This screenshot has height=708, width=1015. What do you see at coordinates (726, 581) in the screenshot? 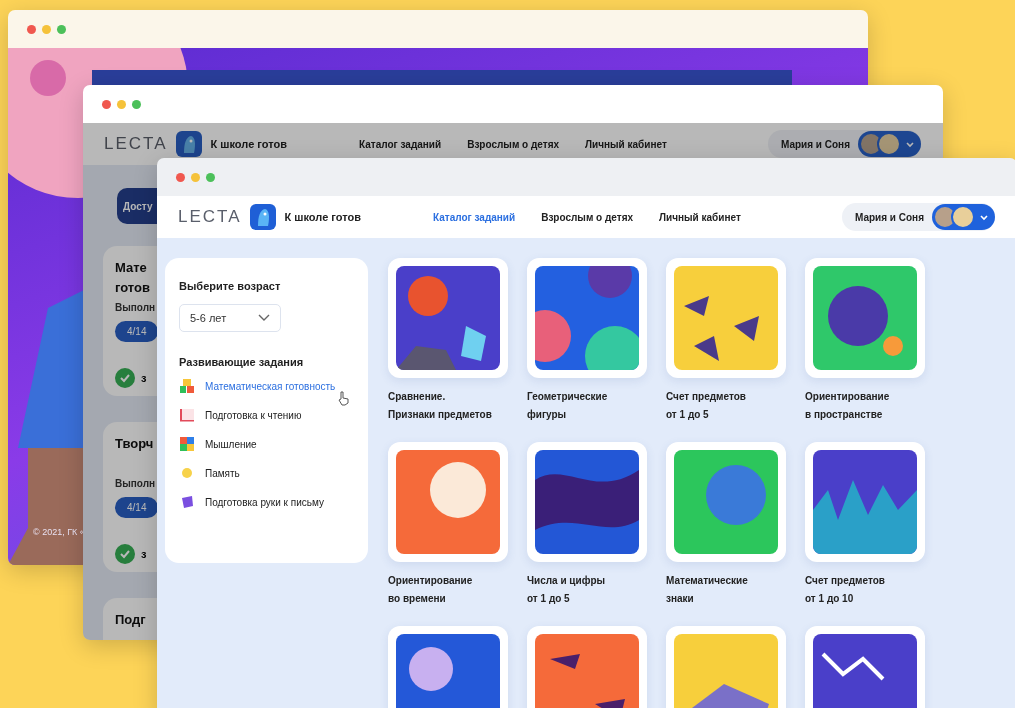
I see `task-title: Математические` at bounding box center [726, 581].